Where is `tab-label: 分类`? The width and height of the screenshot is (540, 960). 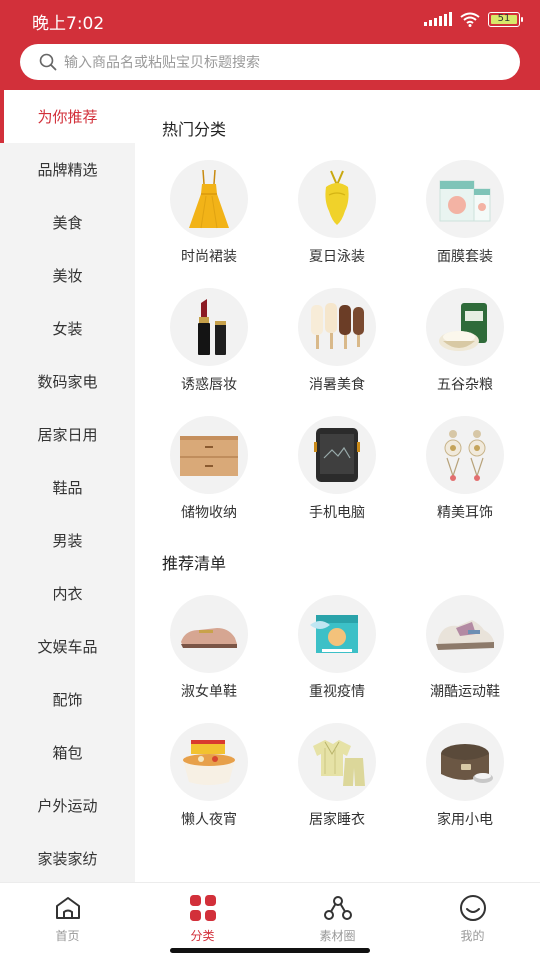
tab-label: 分类 is located at coordinates (202, 936).